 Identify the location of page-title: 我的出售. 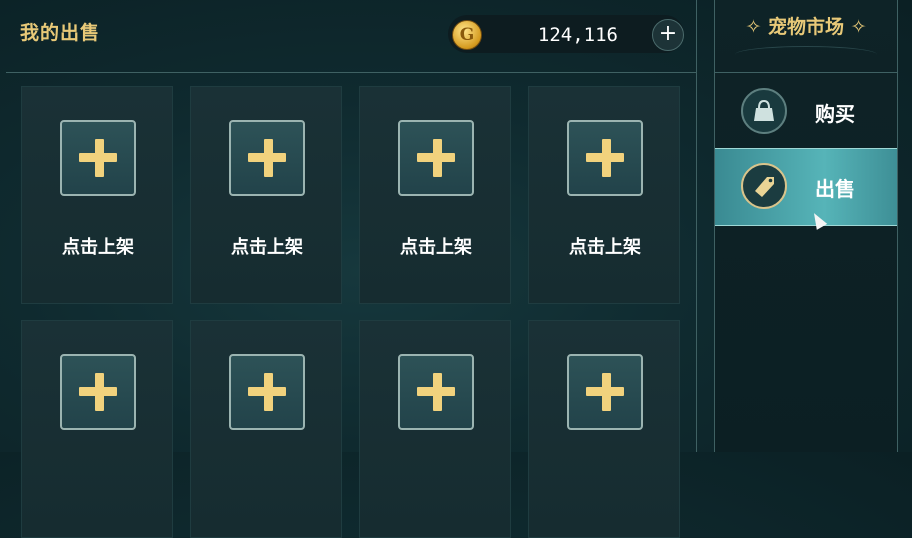
(60, 33).